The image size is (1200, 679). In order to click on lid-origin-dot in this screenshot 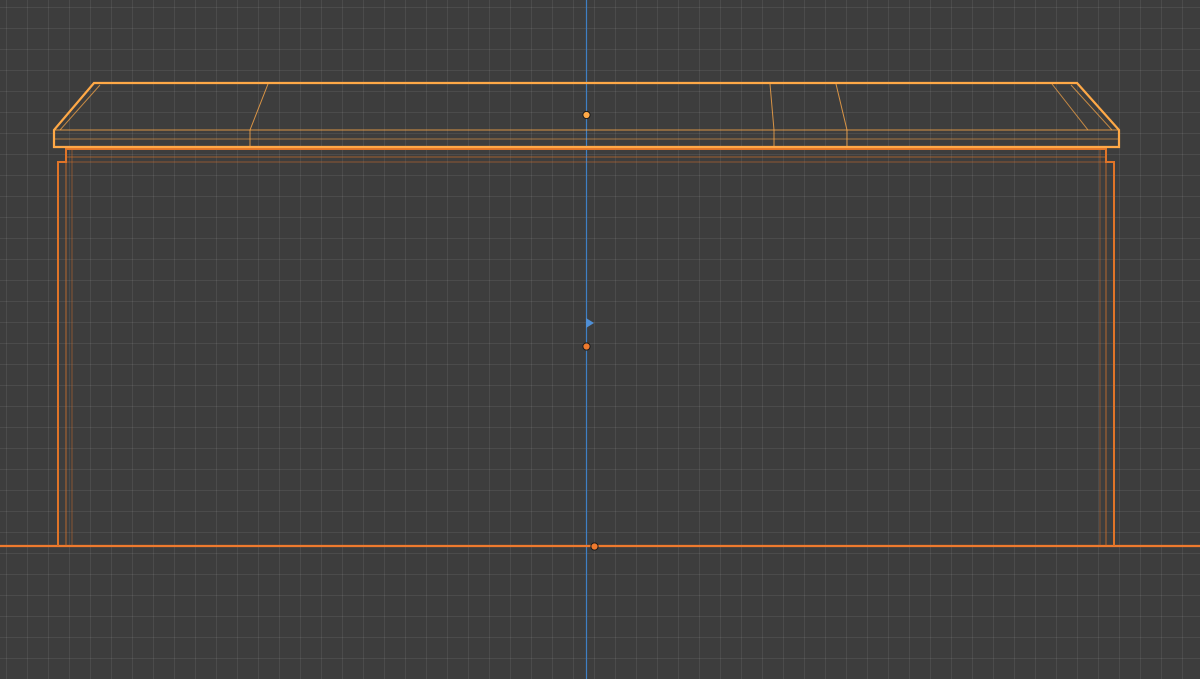, I will do `click(586, 115)`.